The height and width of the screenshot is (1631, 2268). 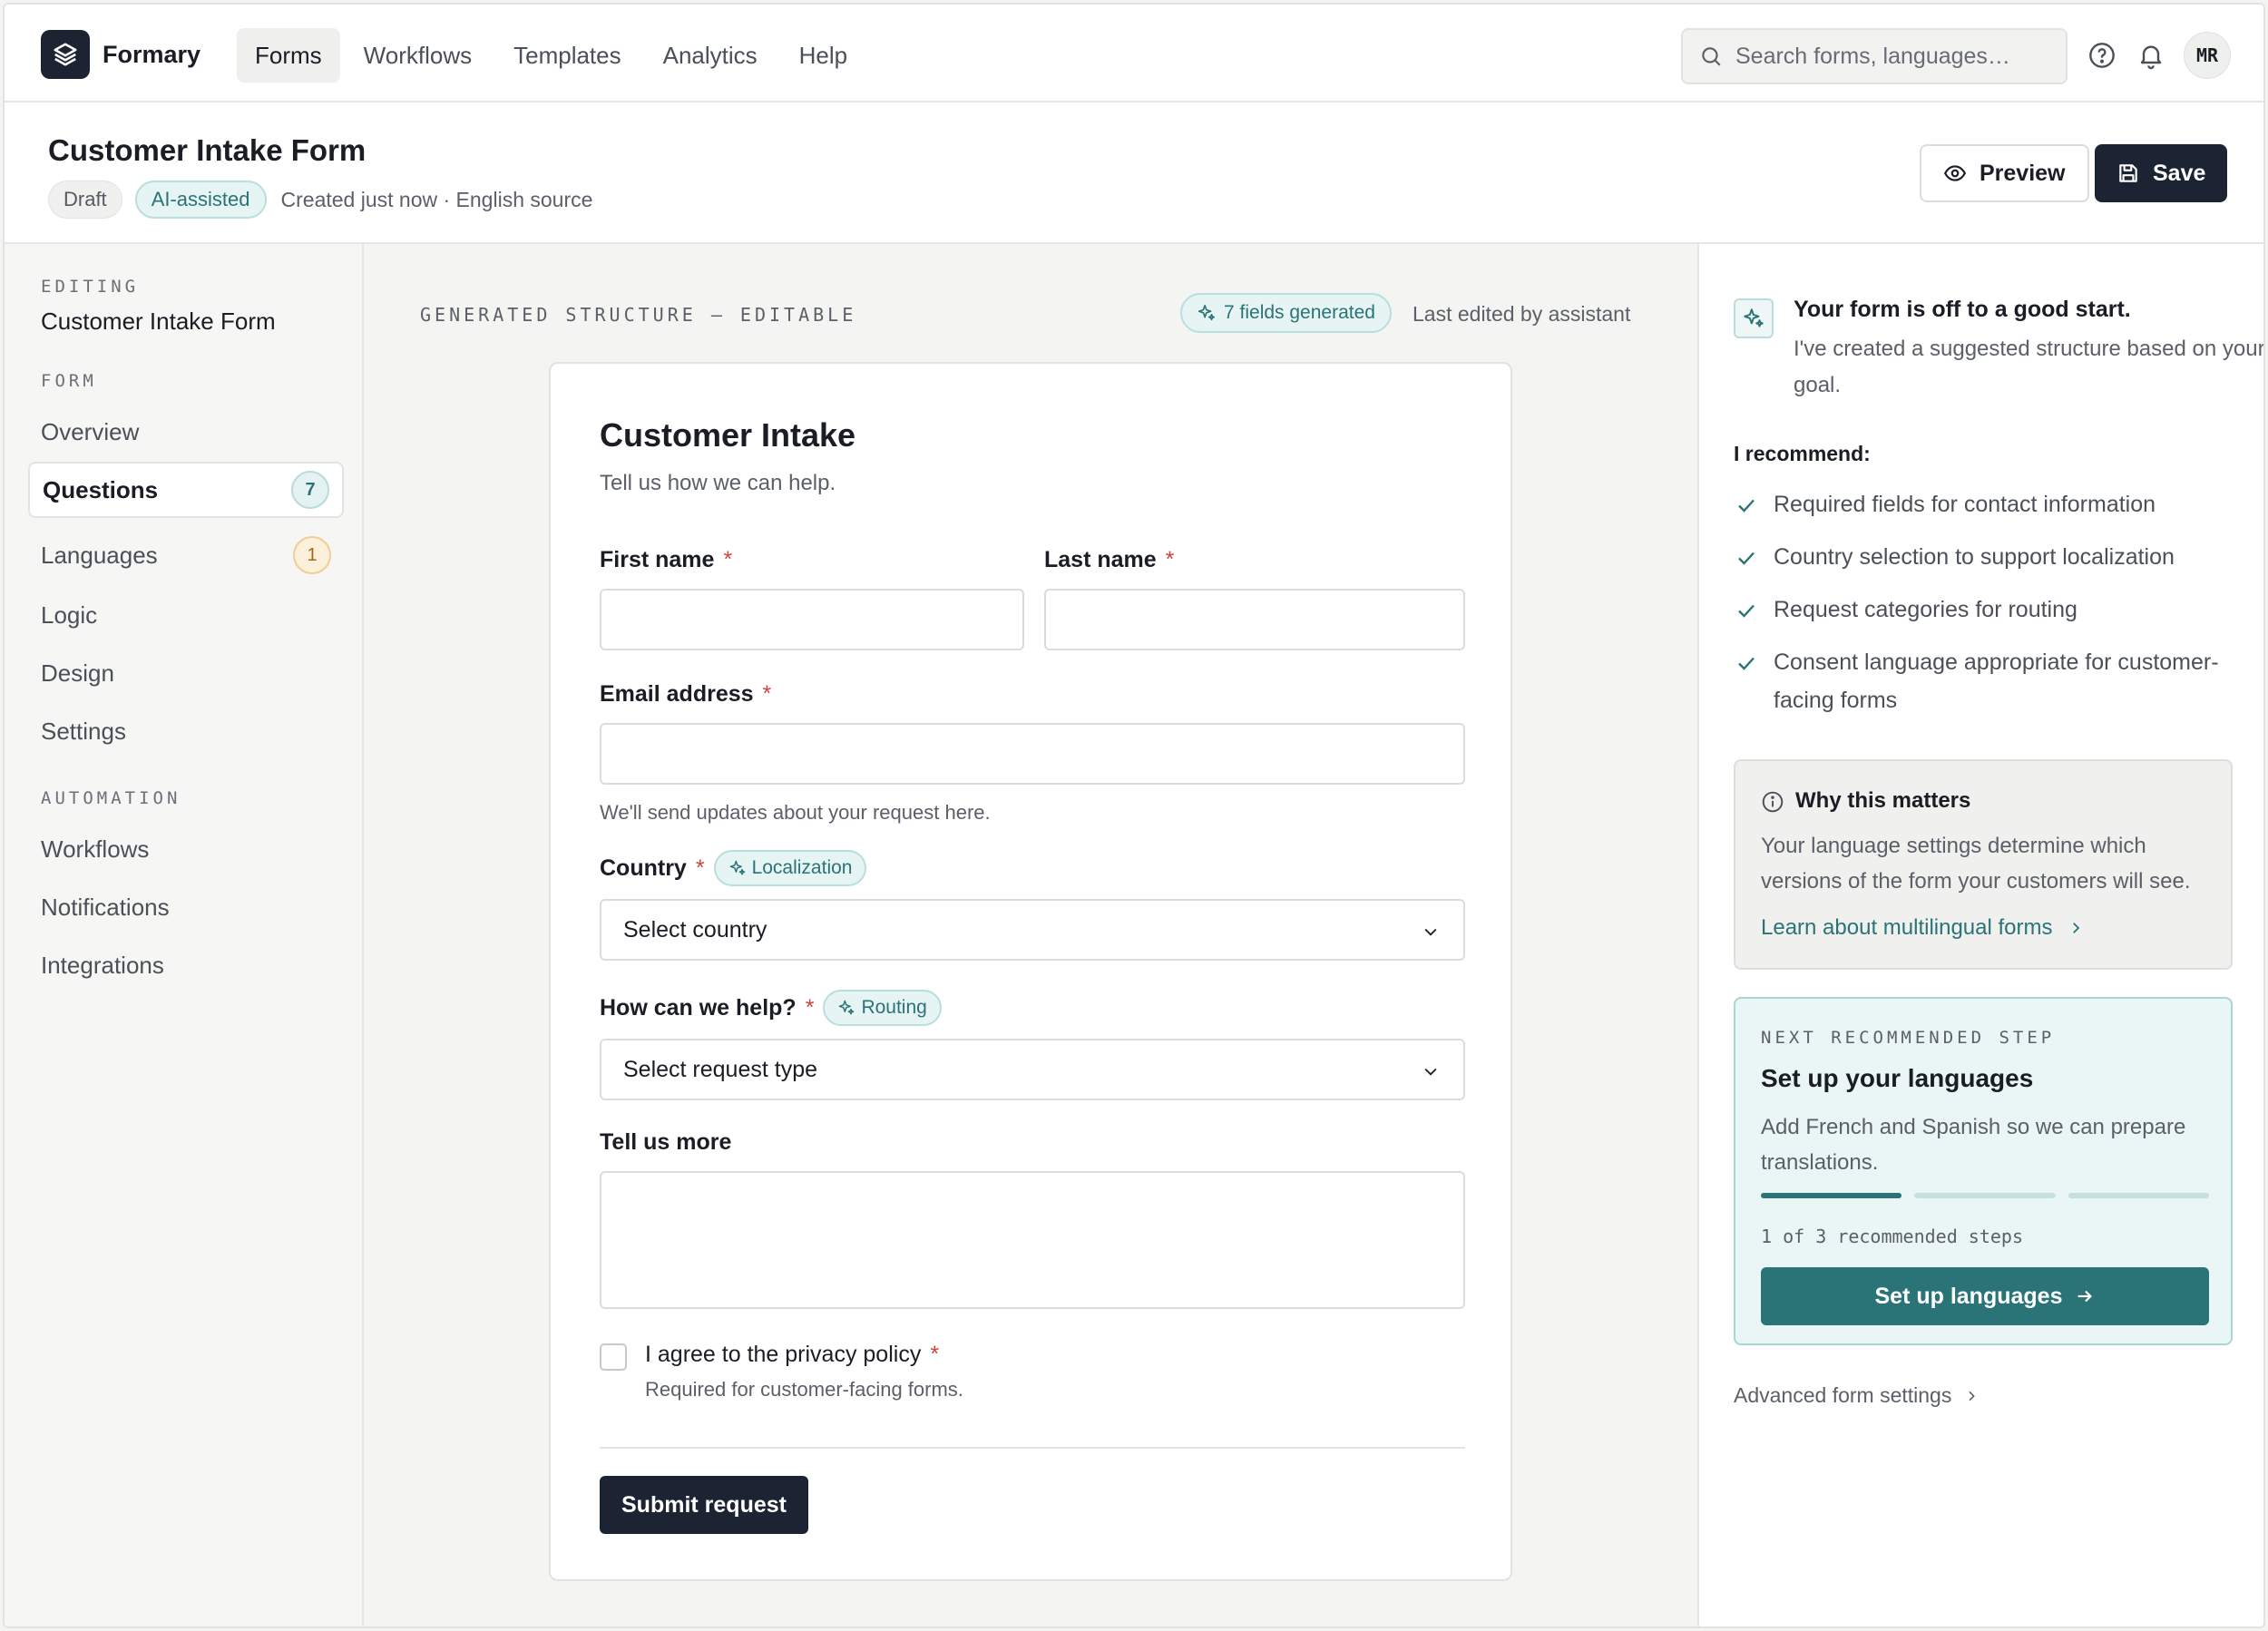 What do you see at coordinates (1032, 1240) in the screenshot?
I see `tell-us-more-textarea` at bounding box center [1032, 1240].